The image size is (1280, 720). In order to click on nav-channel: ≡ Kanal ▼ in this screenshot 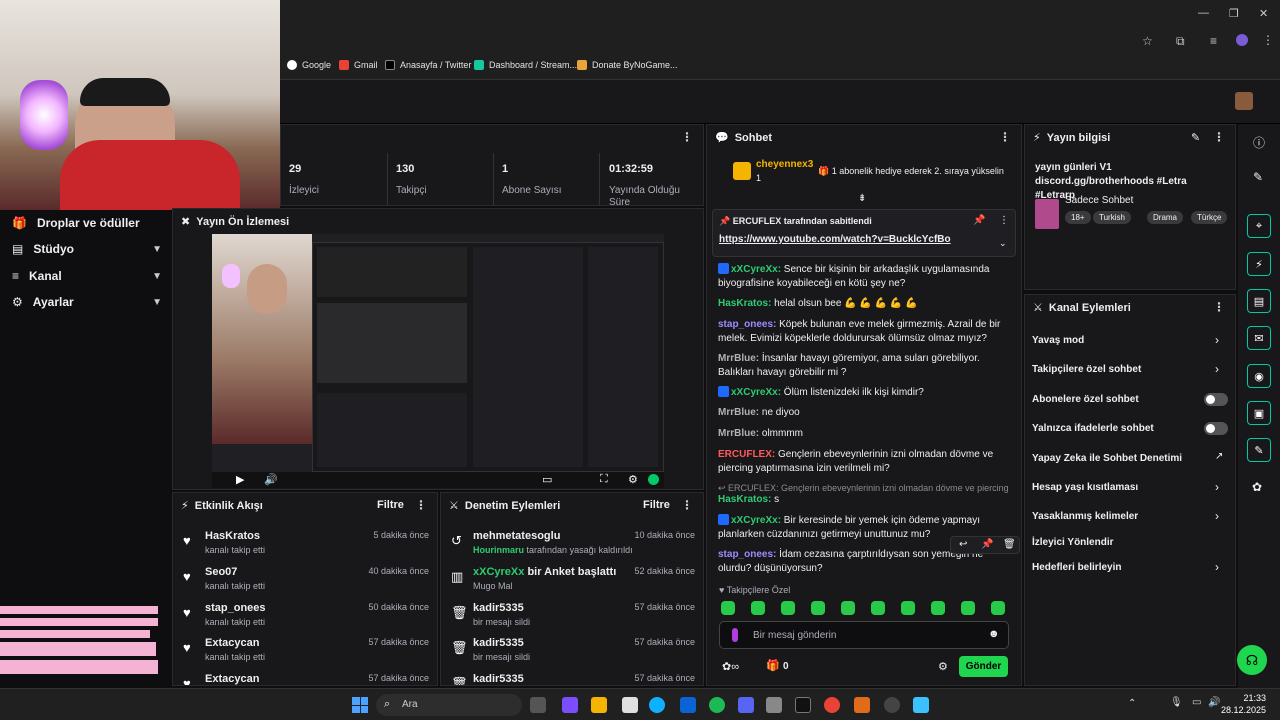, I will do `click(87, 276)`.